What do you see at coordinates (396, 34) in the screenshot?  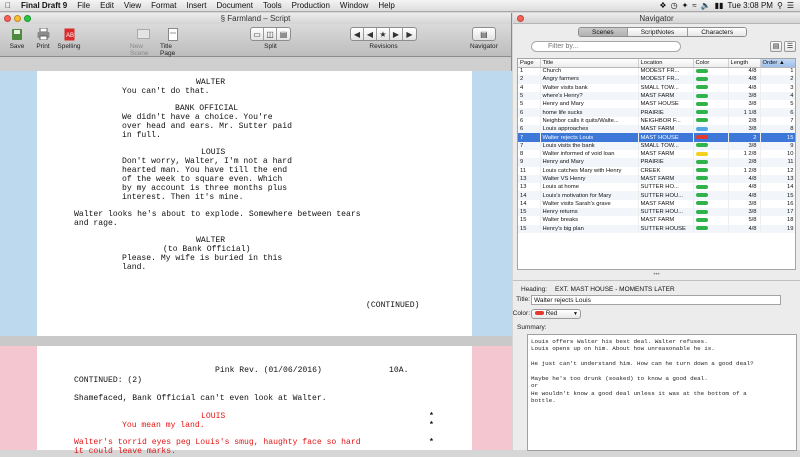 I see `rev-next-icon: ▶` at bounding box center [396, 34].